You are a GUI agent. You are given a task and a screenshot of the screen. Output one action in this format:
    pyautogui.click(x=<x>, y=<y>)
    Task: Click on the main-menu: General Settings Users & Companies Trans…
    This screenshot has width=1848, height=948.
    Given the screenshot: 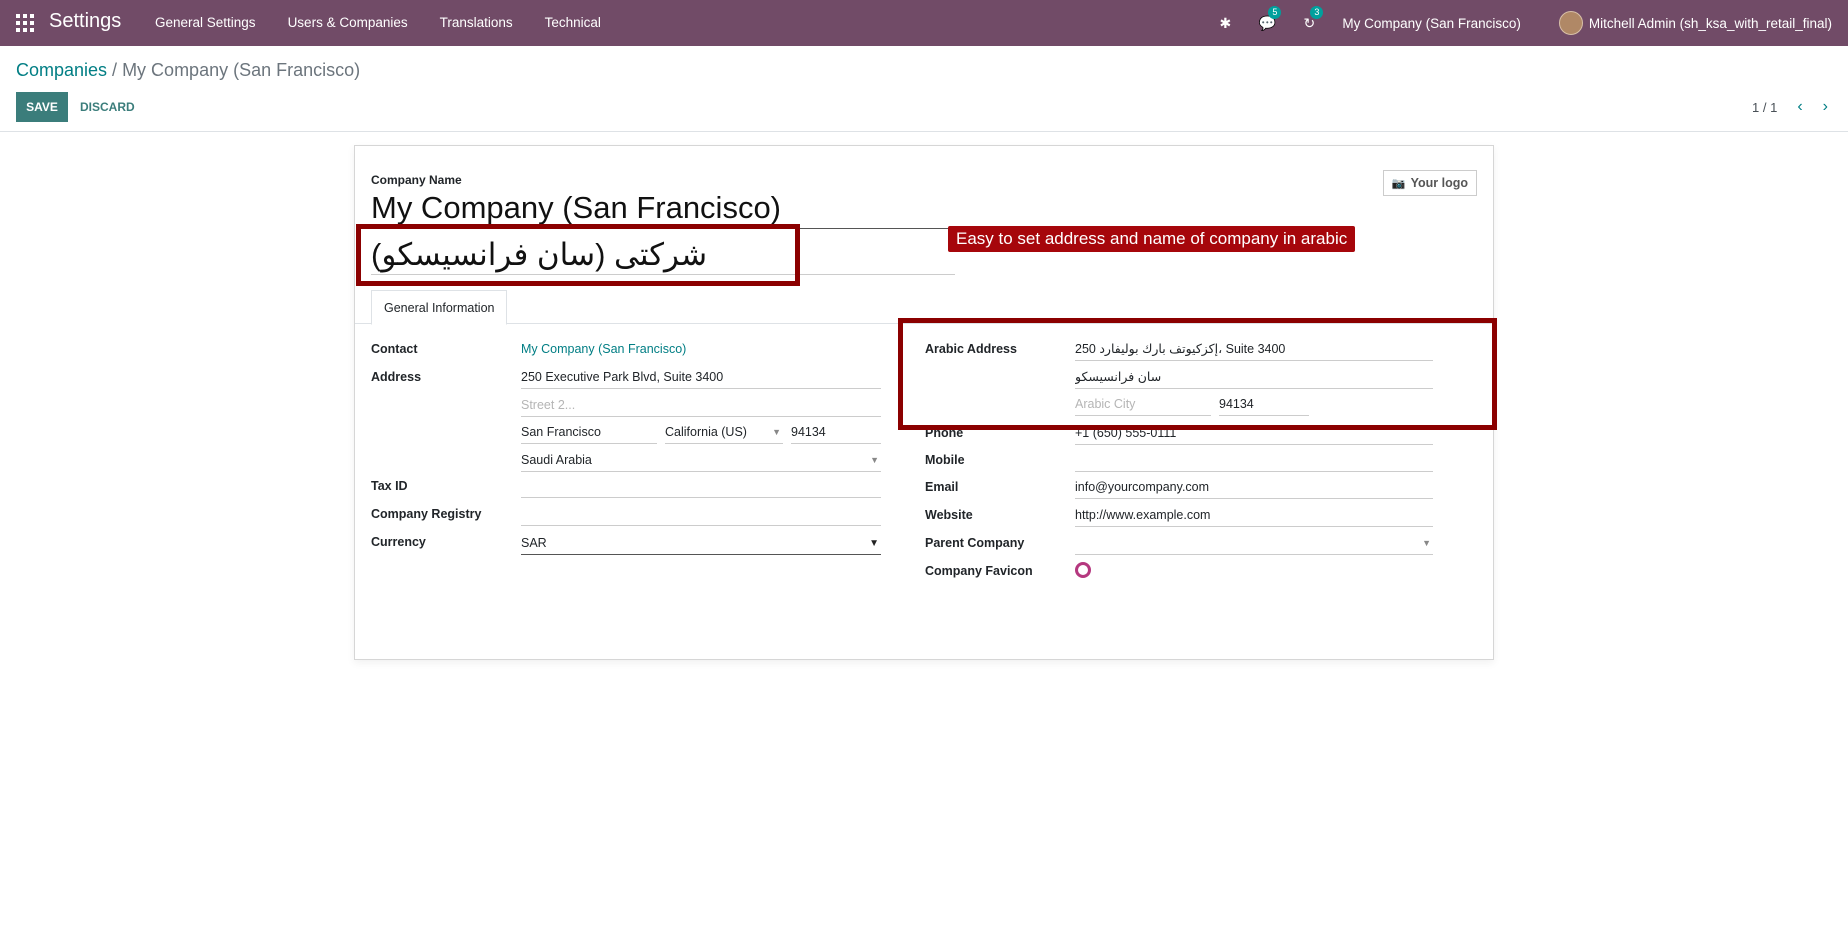 What is the action you would take?
    pyautogui.click(x=394, y=22)
    